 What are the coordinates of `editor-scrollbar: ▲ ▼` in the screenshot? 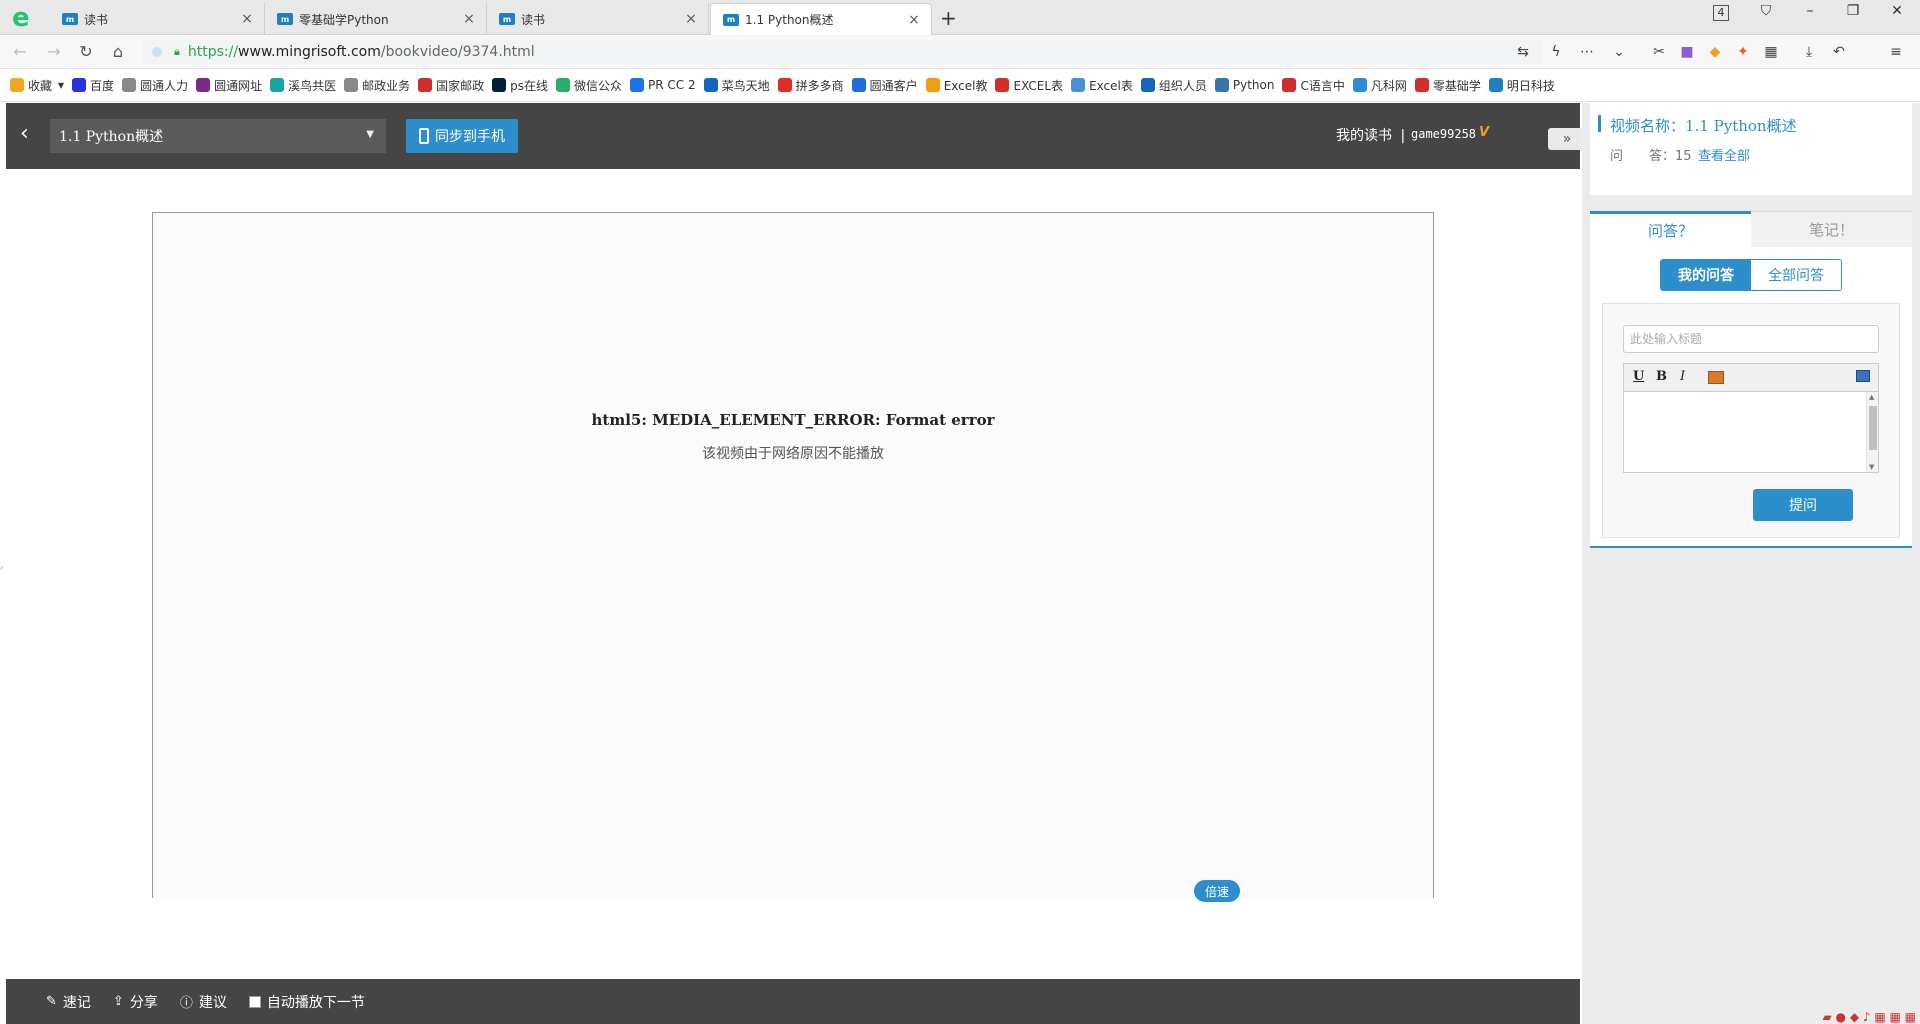 It's located at (1872, 432).